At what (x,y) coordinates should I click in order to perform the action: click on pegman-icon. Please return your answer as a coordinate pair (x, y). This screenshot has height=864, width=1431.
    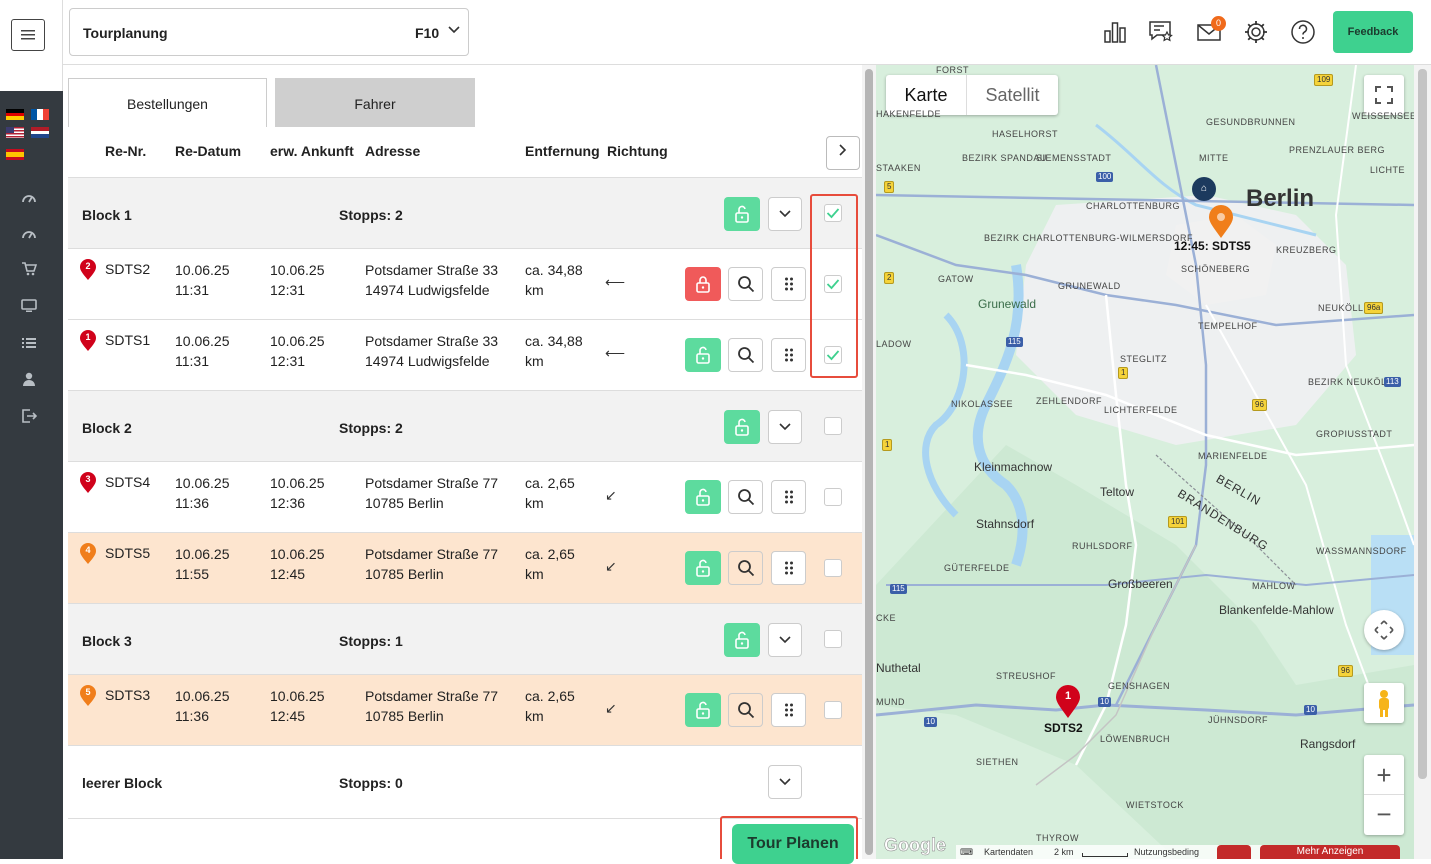
    Looking at the image, I should click on (1384, 703).